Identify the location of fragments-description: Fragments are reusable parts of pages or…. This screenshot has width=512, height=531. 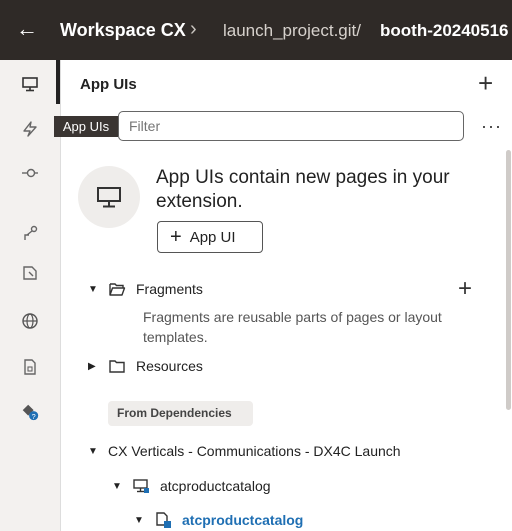
(292, 327).